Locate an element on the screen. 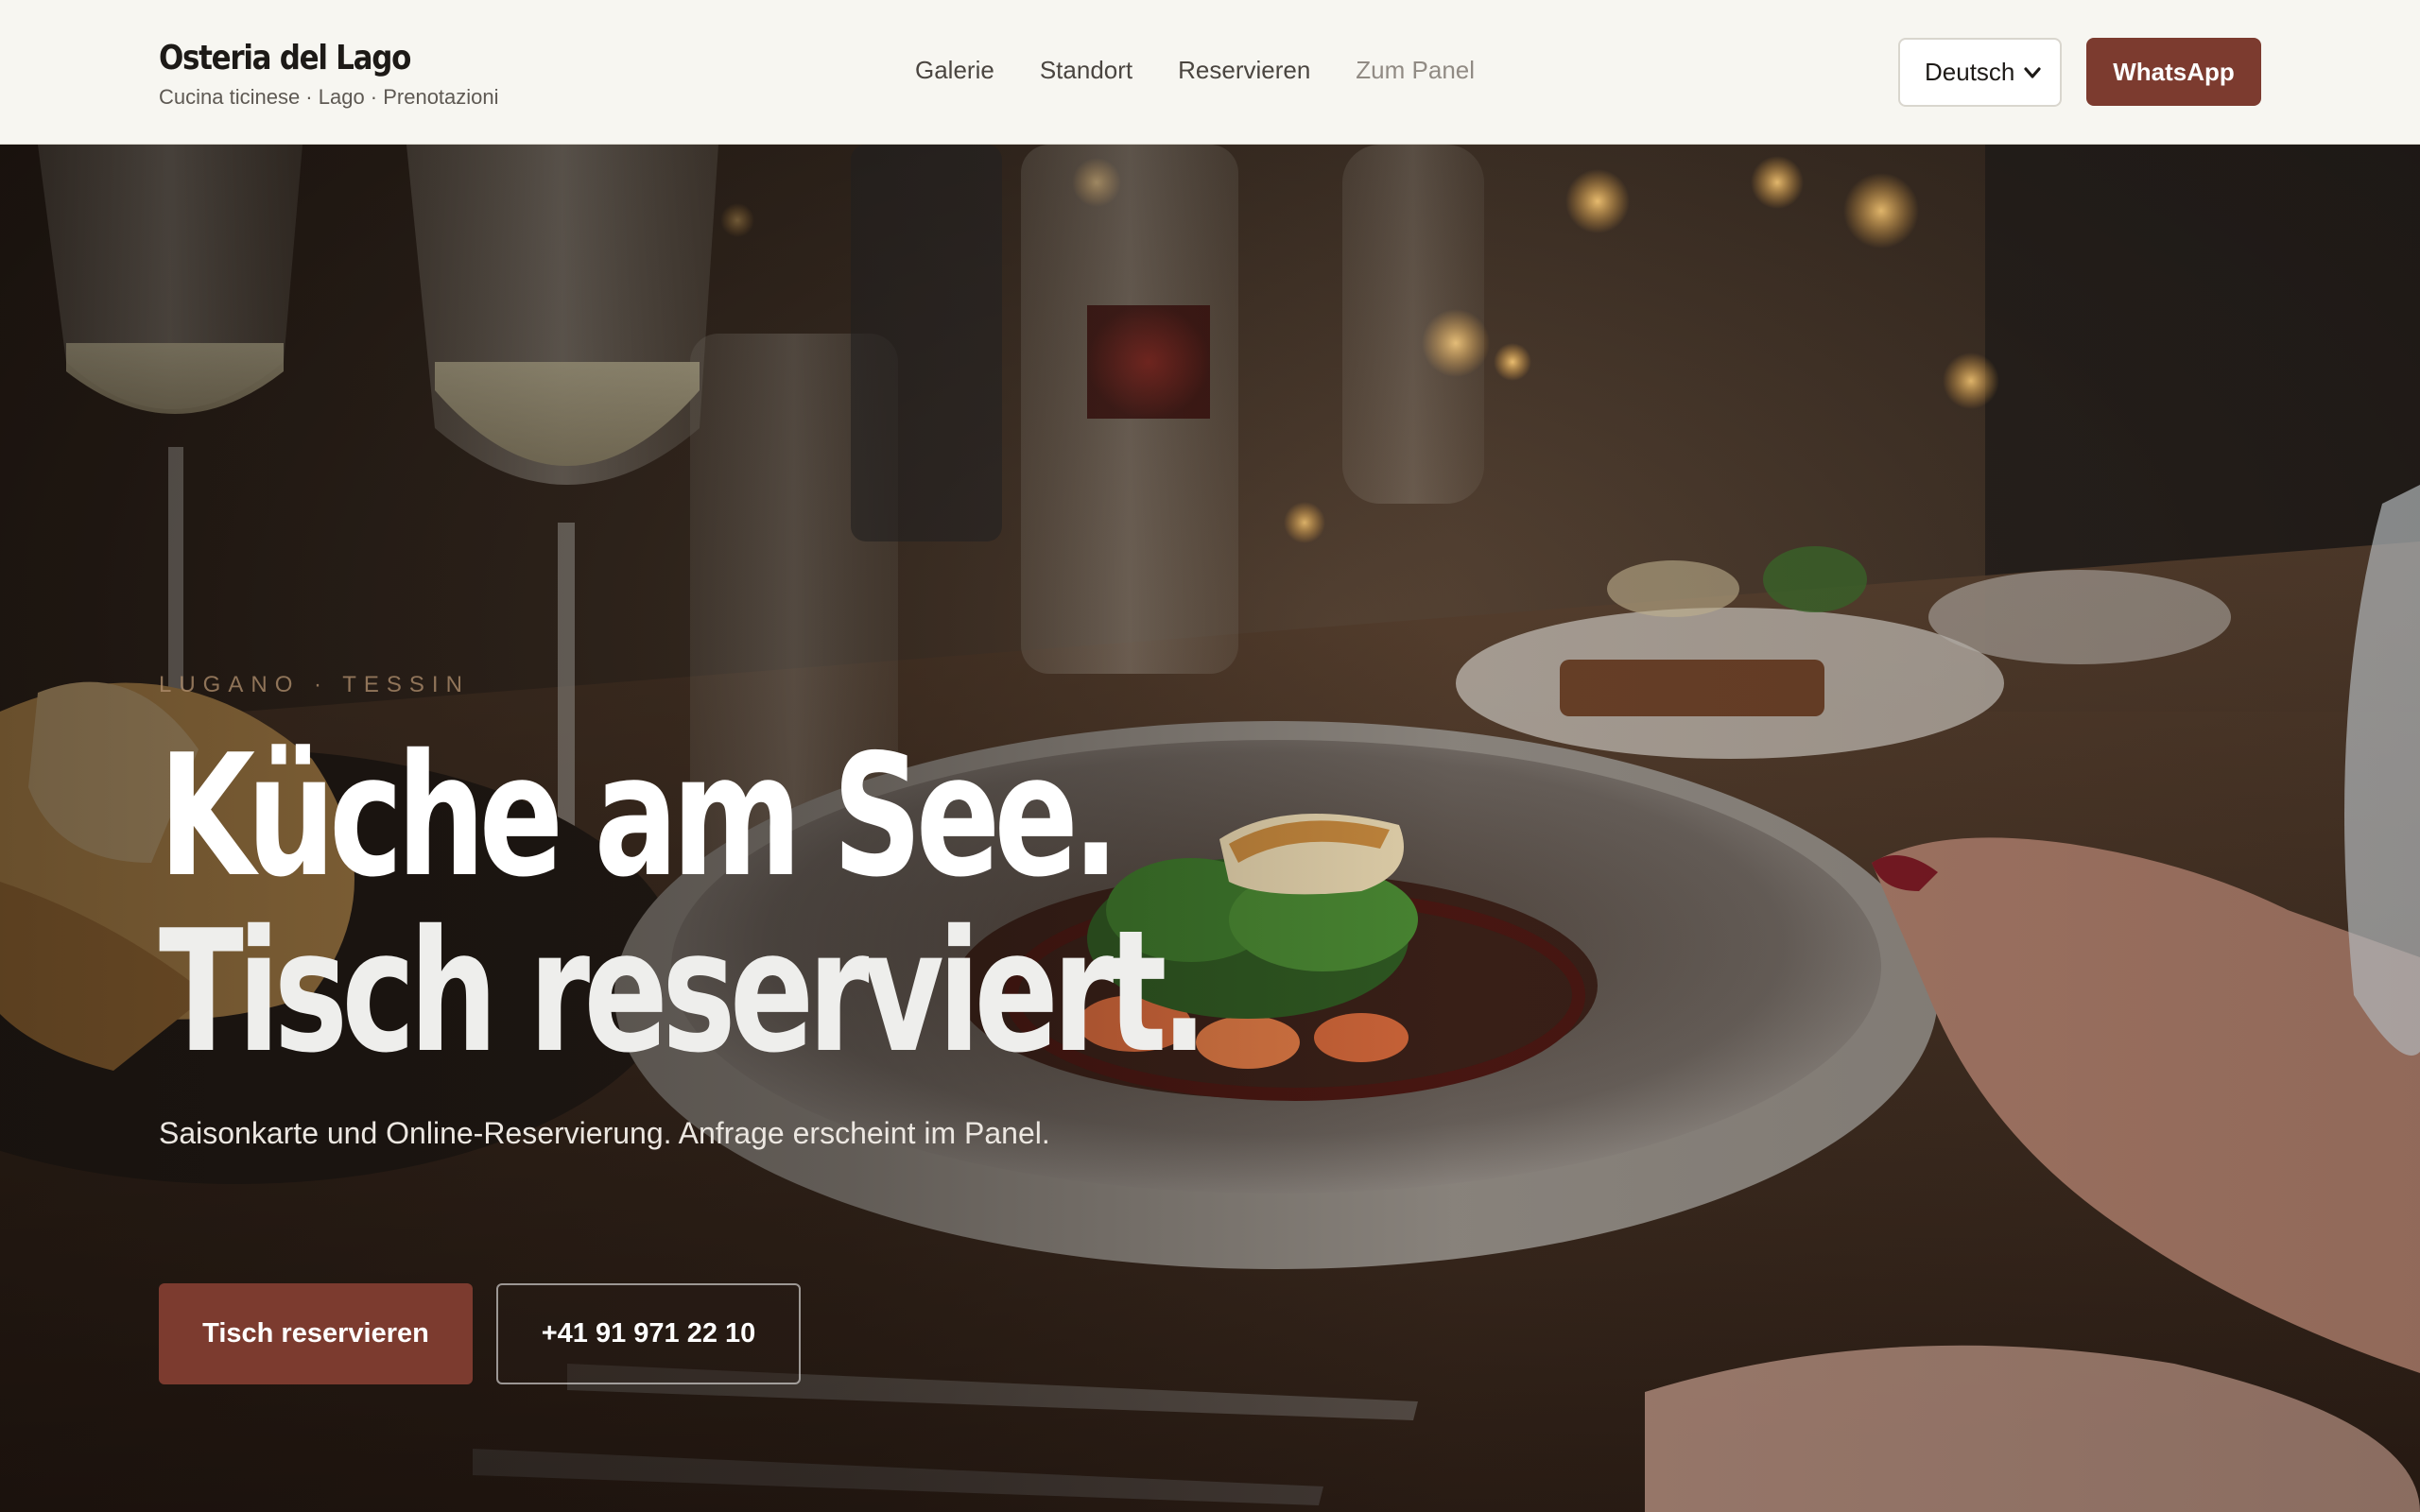 This screenshot has height=1512, width=2420. hero-headline-line1: Küche am See. is located at coordinates (639, 816).